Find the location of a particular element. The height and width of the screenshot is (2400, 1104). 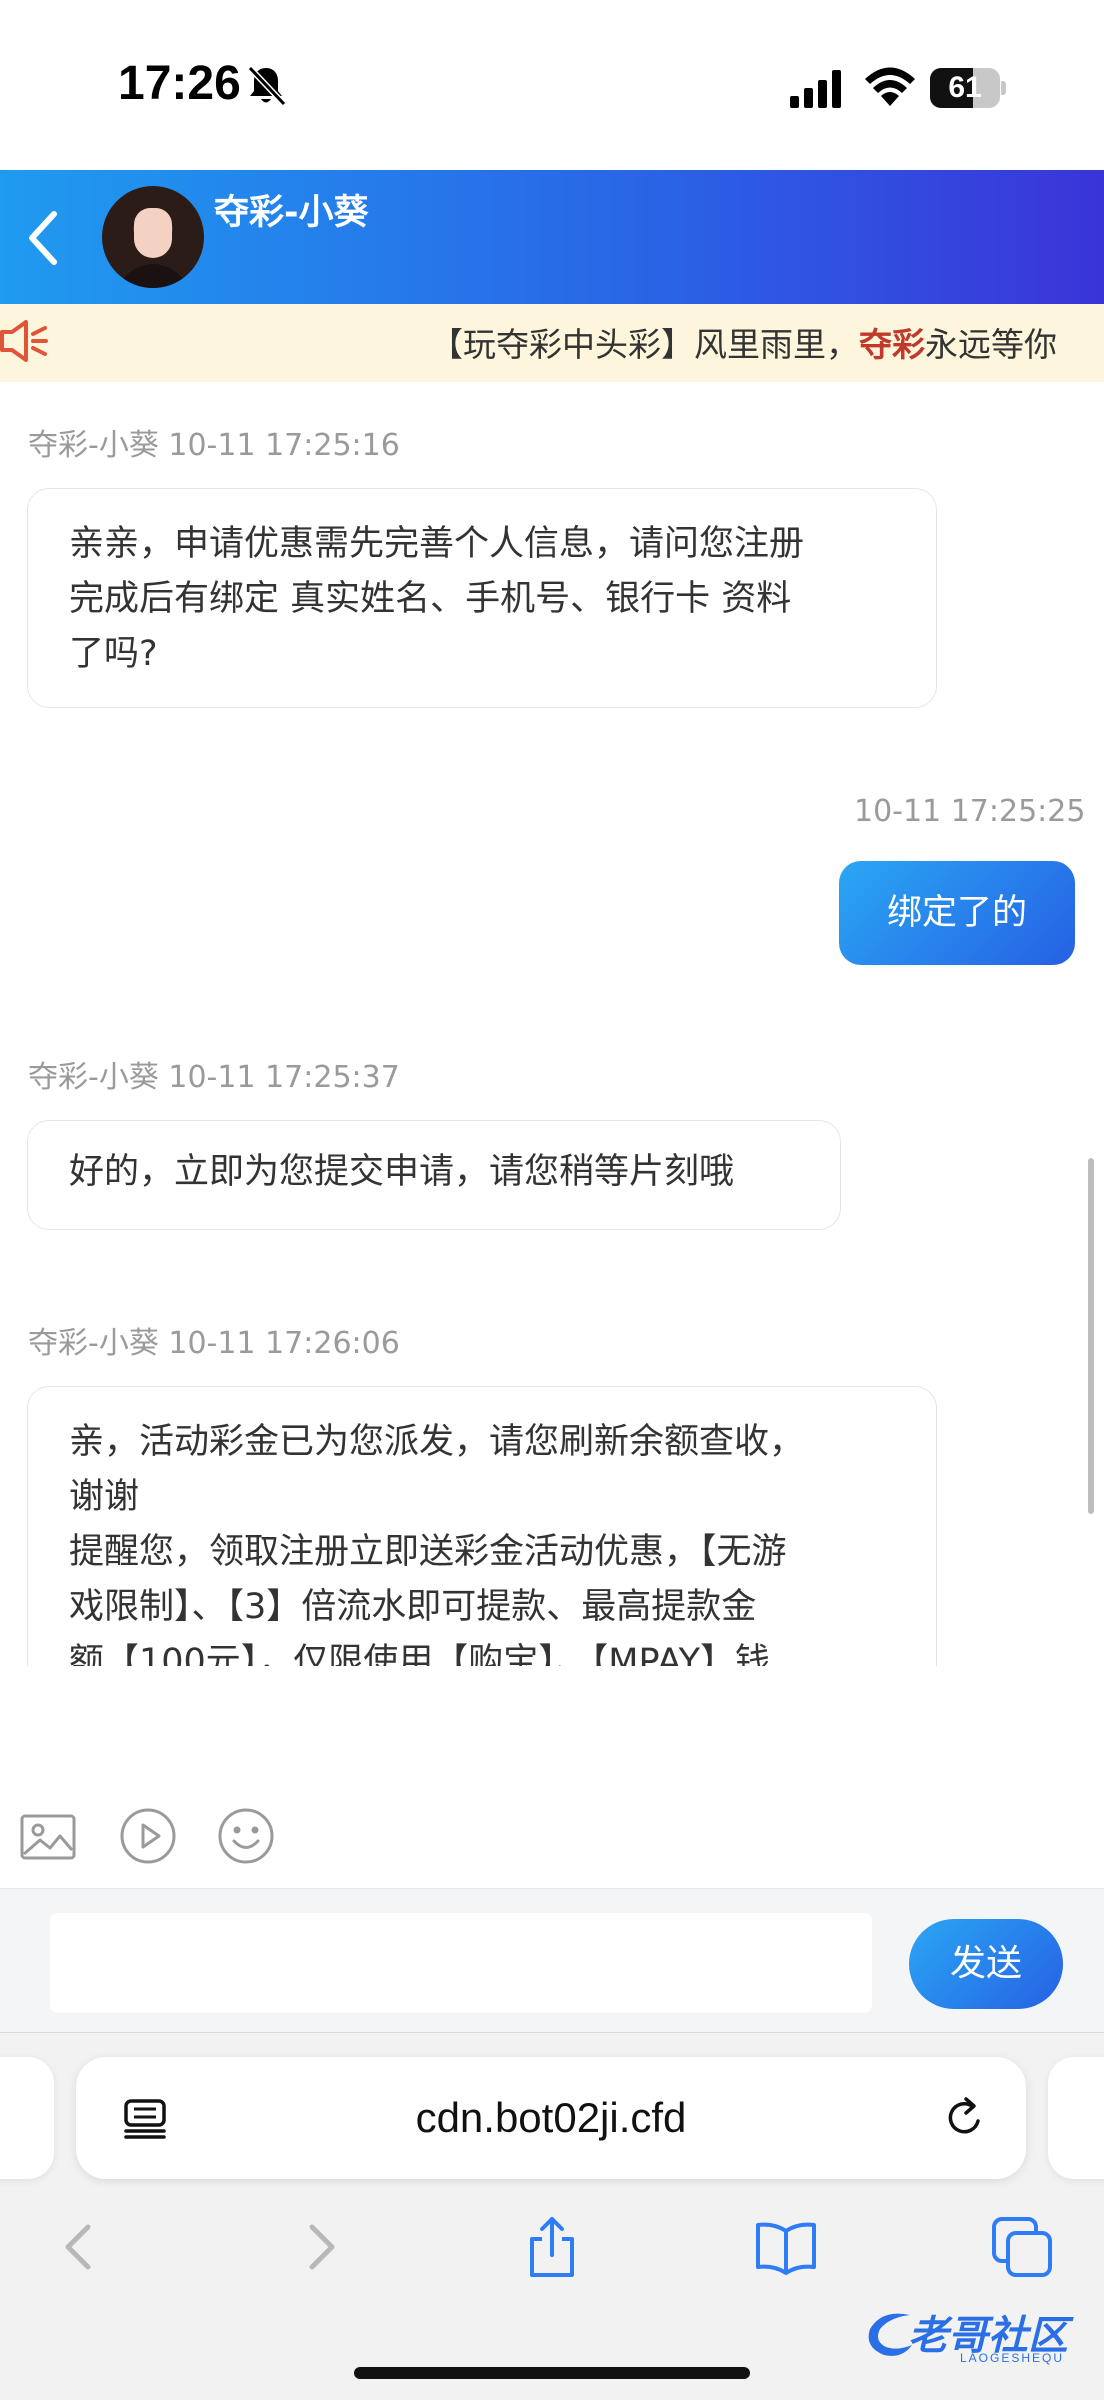

message-meta: 10-11 17:25:25 is located at coordinates (970, 811).